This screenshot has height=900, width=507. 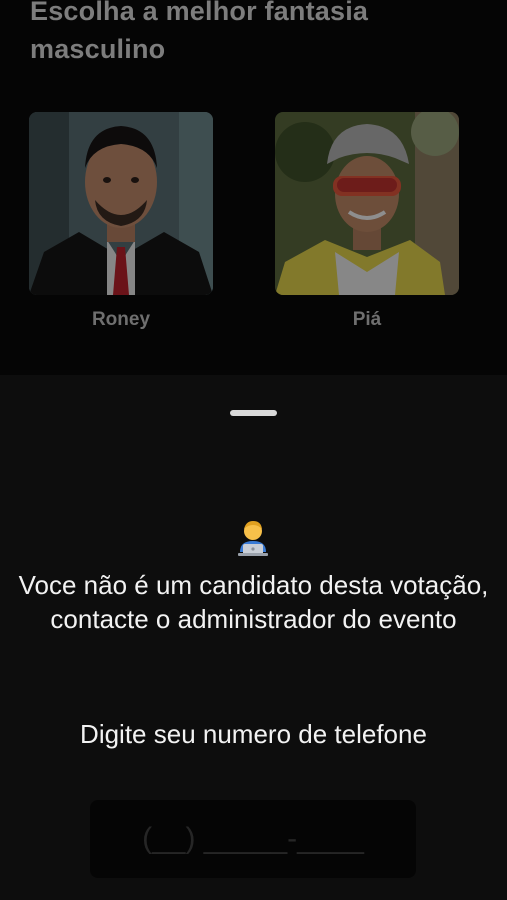 I want to click on candidate-card-pia: Piá, so click(x=367, y=221).